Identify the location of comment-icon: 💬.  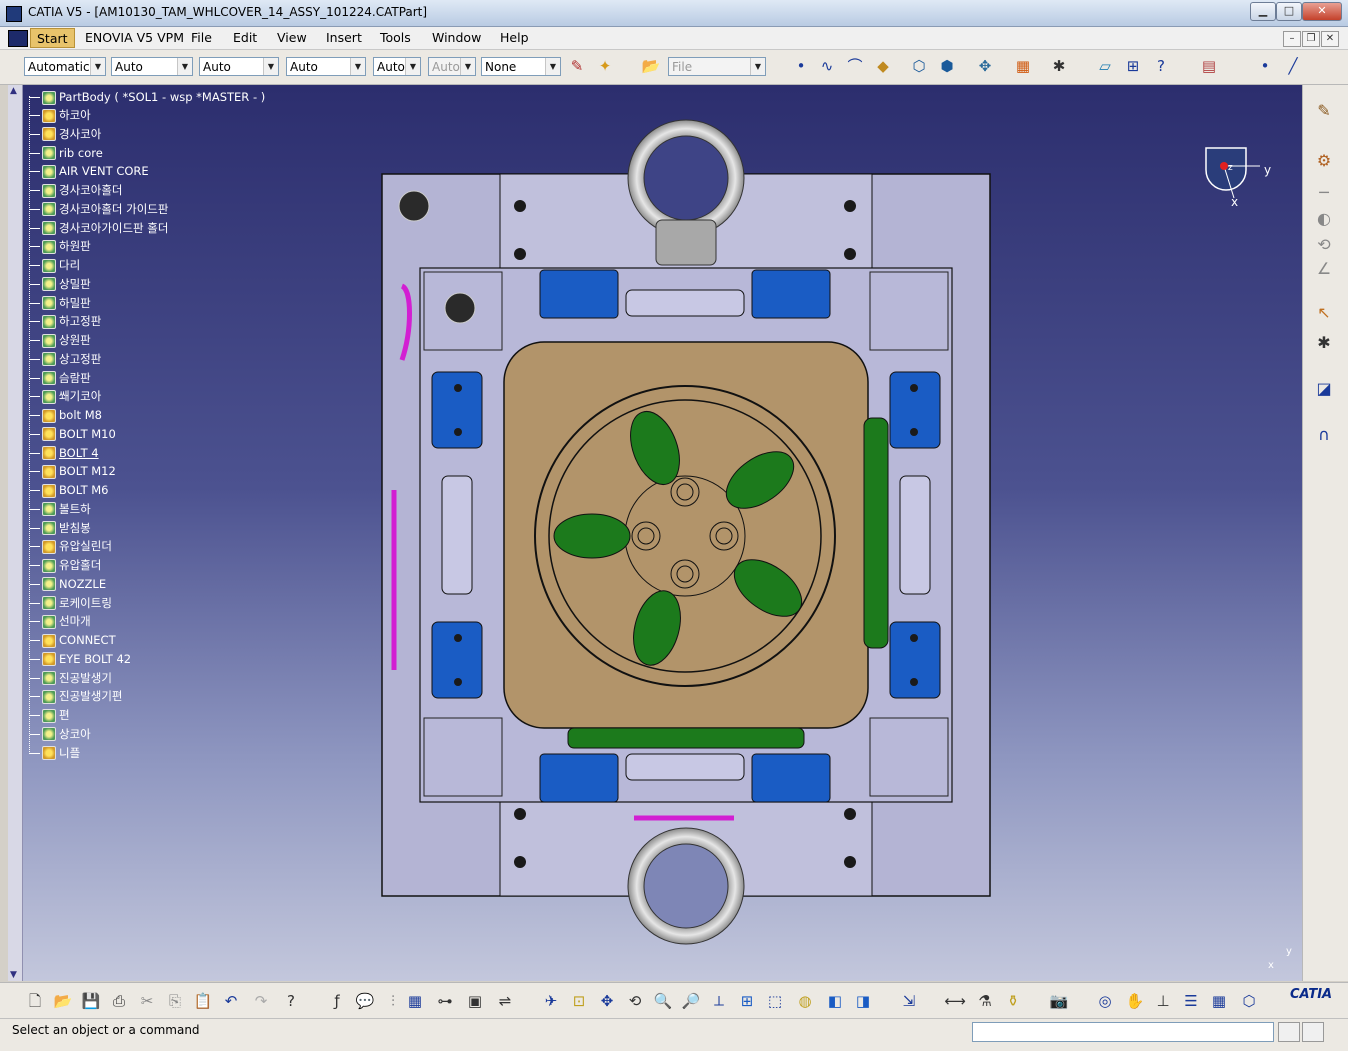
(365, 1001).